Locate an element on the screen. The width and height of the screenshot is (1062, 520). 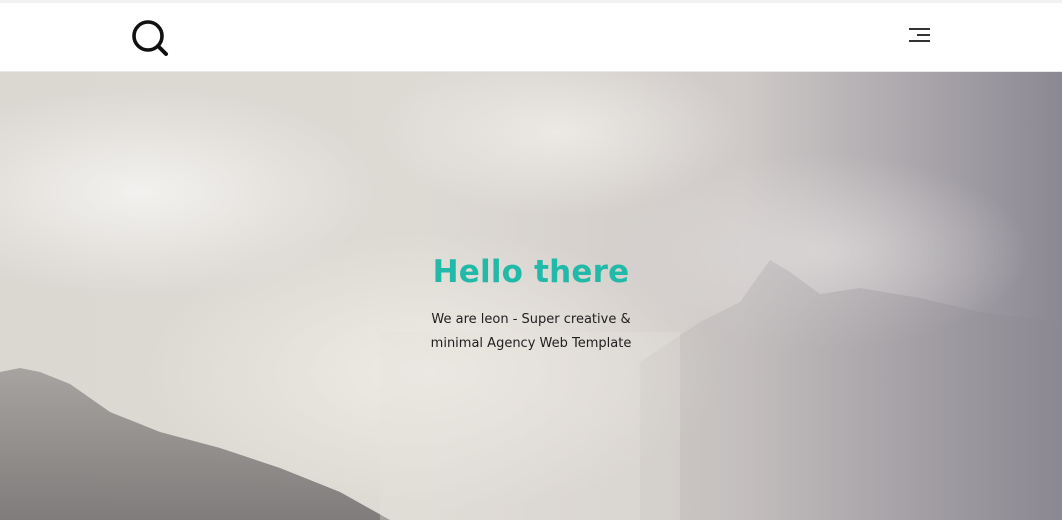
search-icon is located at coordinates (150, 38).